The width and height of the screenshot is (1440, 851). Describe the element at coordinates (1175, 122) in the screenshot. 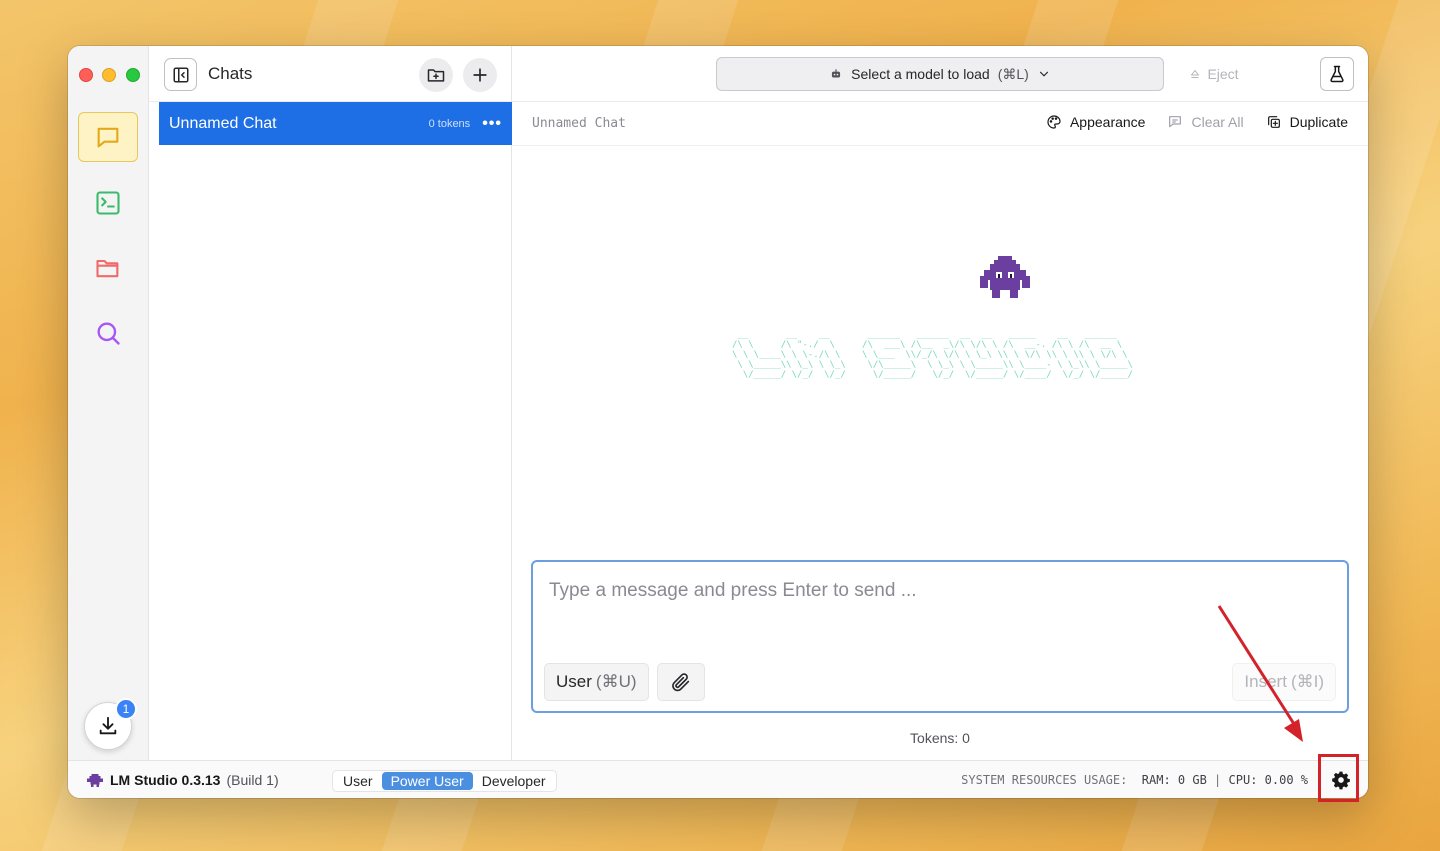

I see `clear-chat-icon` at that location.